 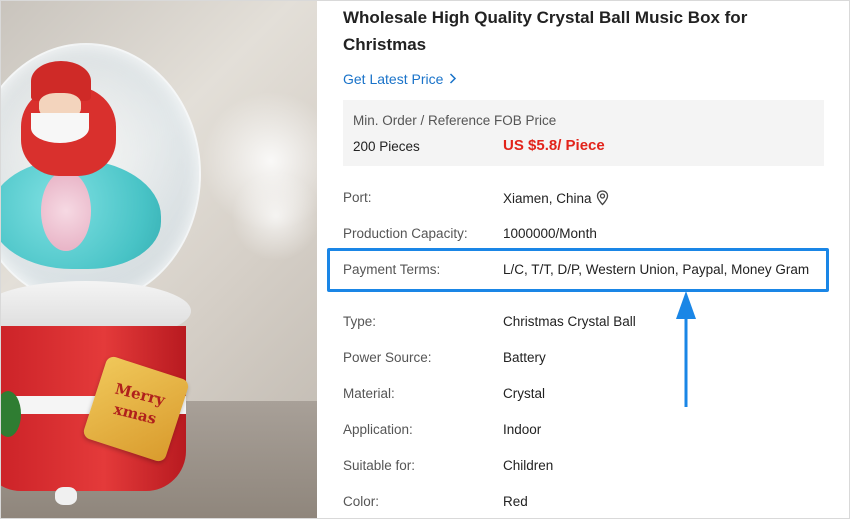 What do you see at coordinates (361, 501) in the screenshot?
I see `spec-label: Color:` at bounding box center [361, 501].